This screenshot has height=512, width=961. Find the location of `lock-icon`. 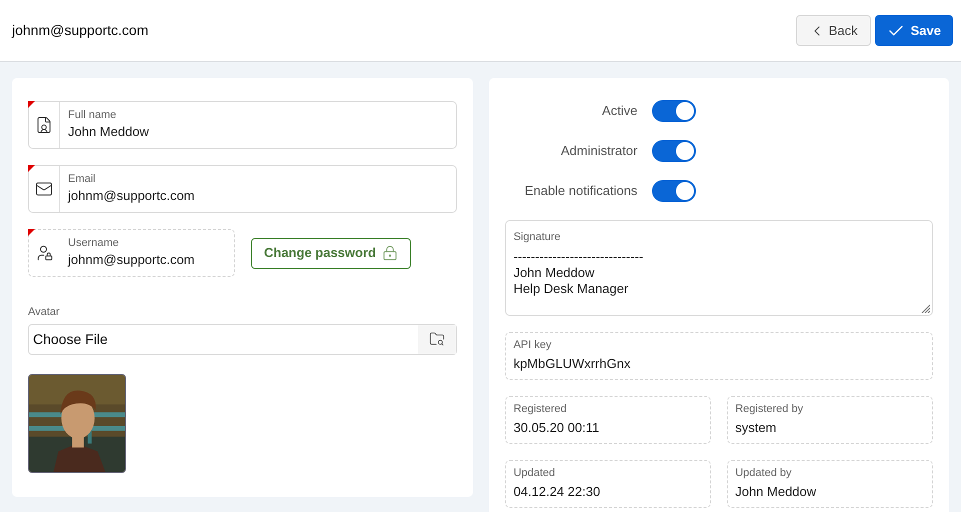

lock-icon is located at coordinates (390, 253).